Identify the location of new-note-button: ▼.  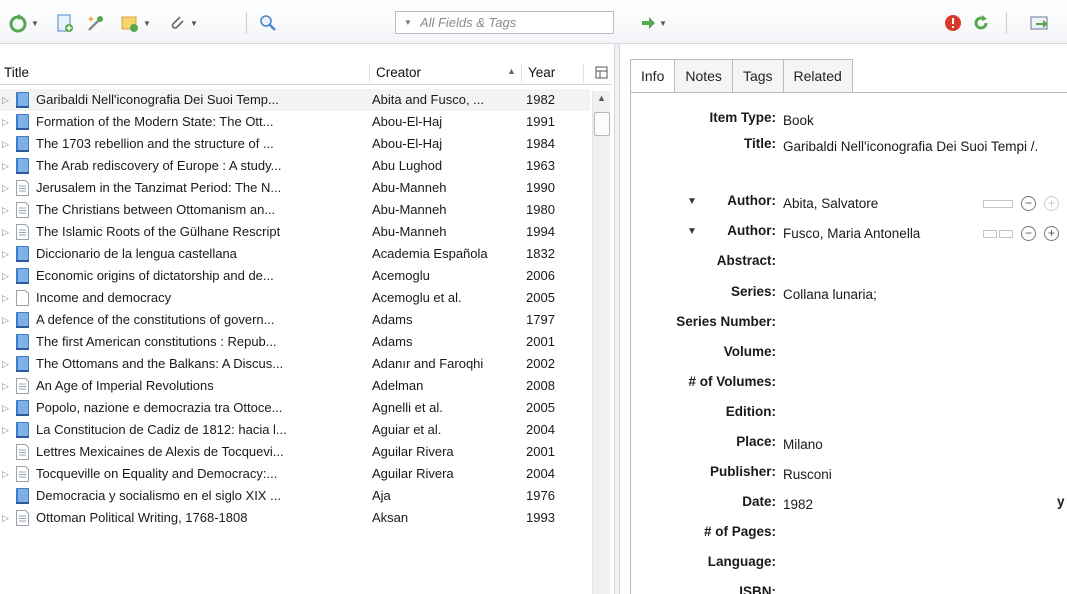
(135, 23).